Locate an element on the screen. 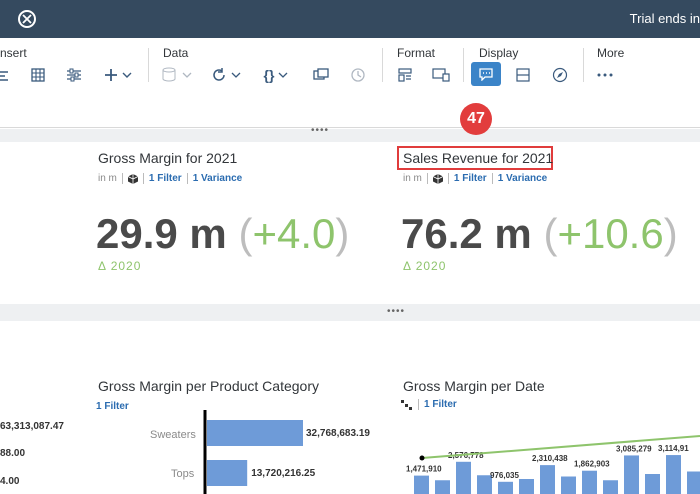  align-icon is located at coordinates (6, 75).